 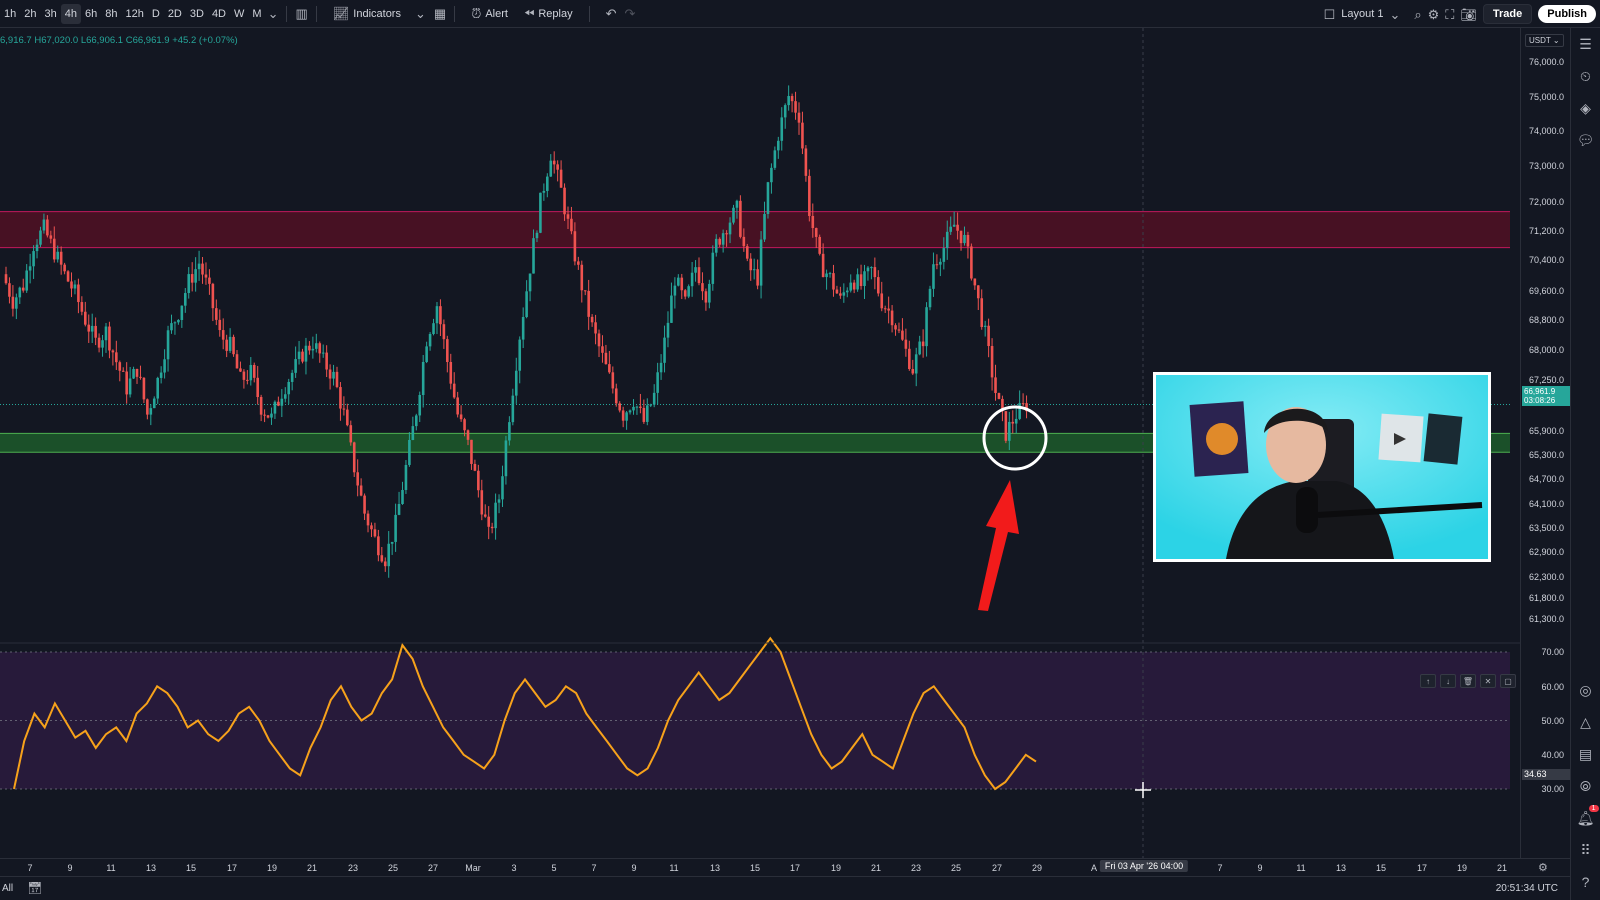 I want to click on timeframe-M: M, so click(x=256, y=14).